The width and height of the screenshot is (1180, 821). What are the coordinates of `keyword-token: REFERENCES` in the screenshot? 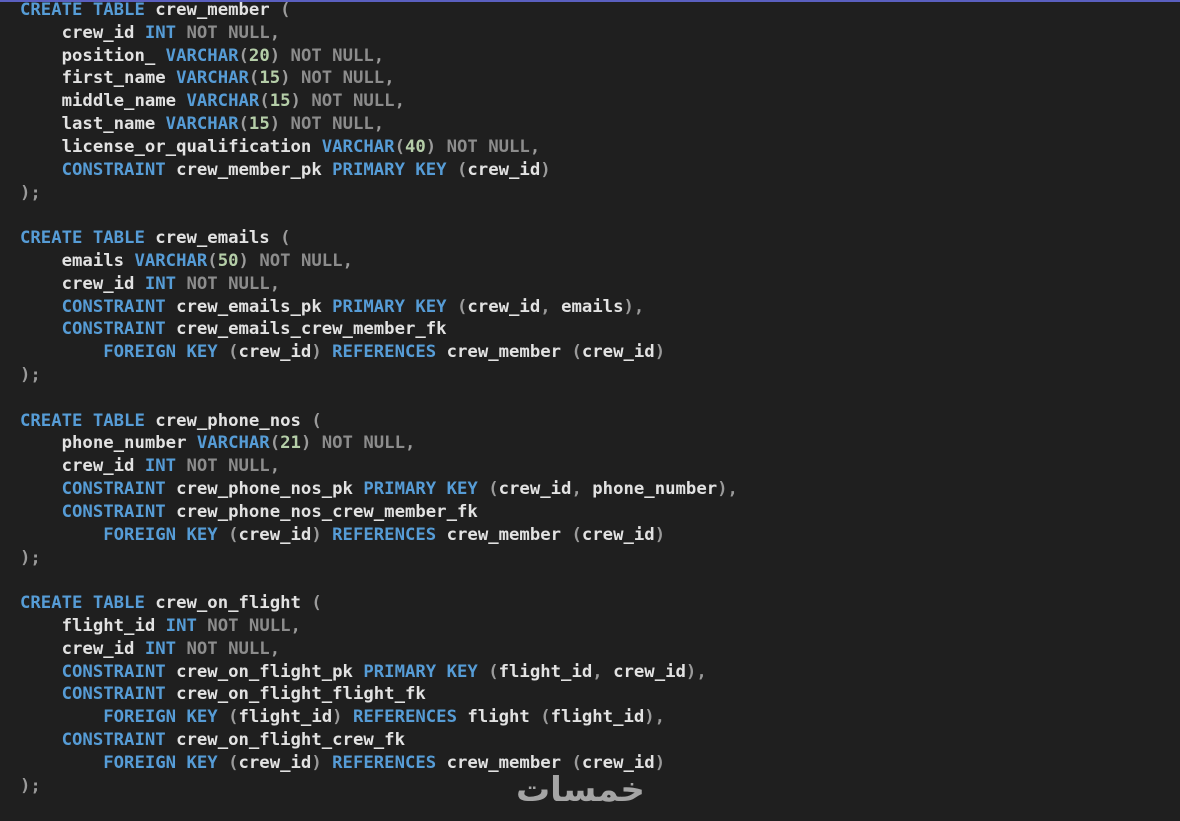 It's located at (404, 717).